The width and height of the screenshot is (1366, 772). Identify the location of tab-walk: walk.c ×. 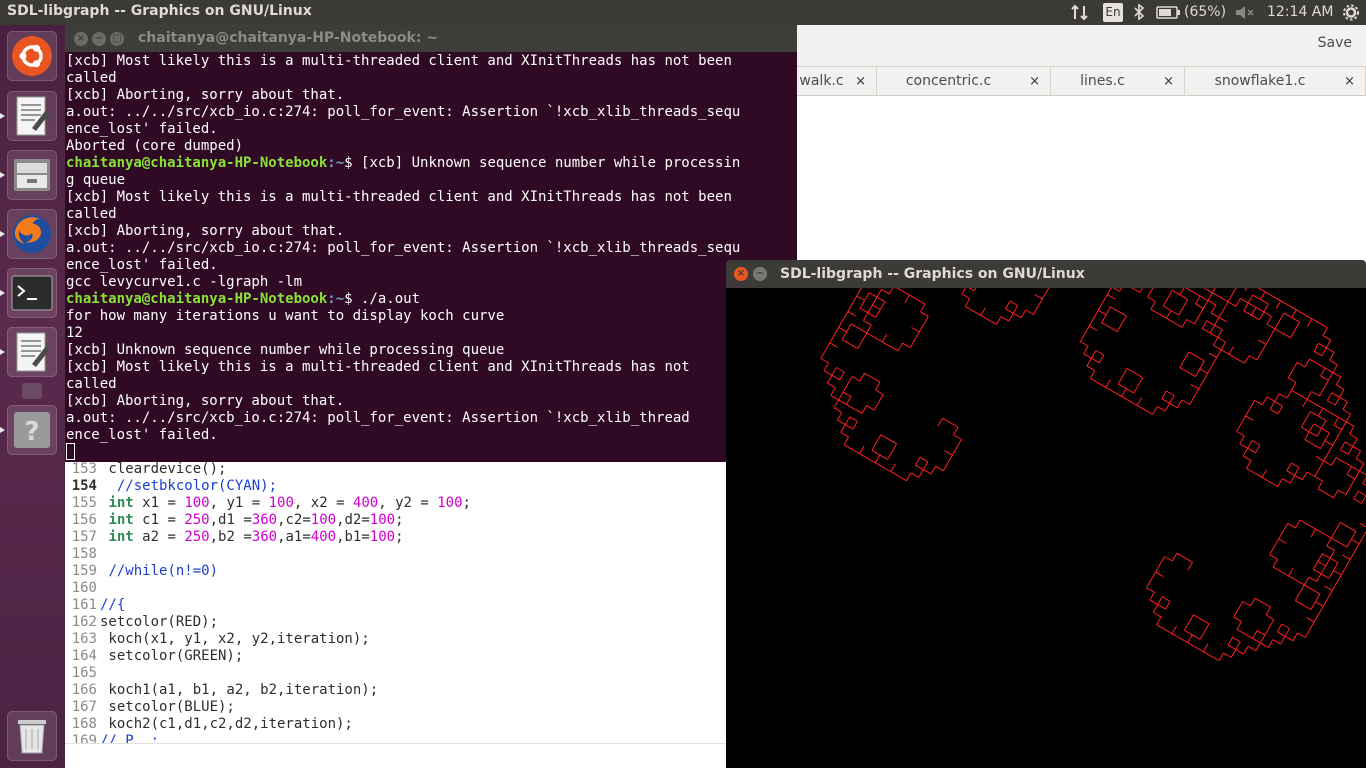
(837, 81).